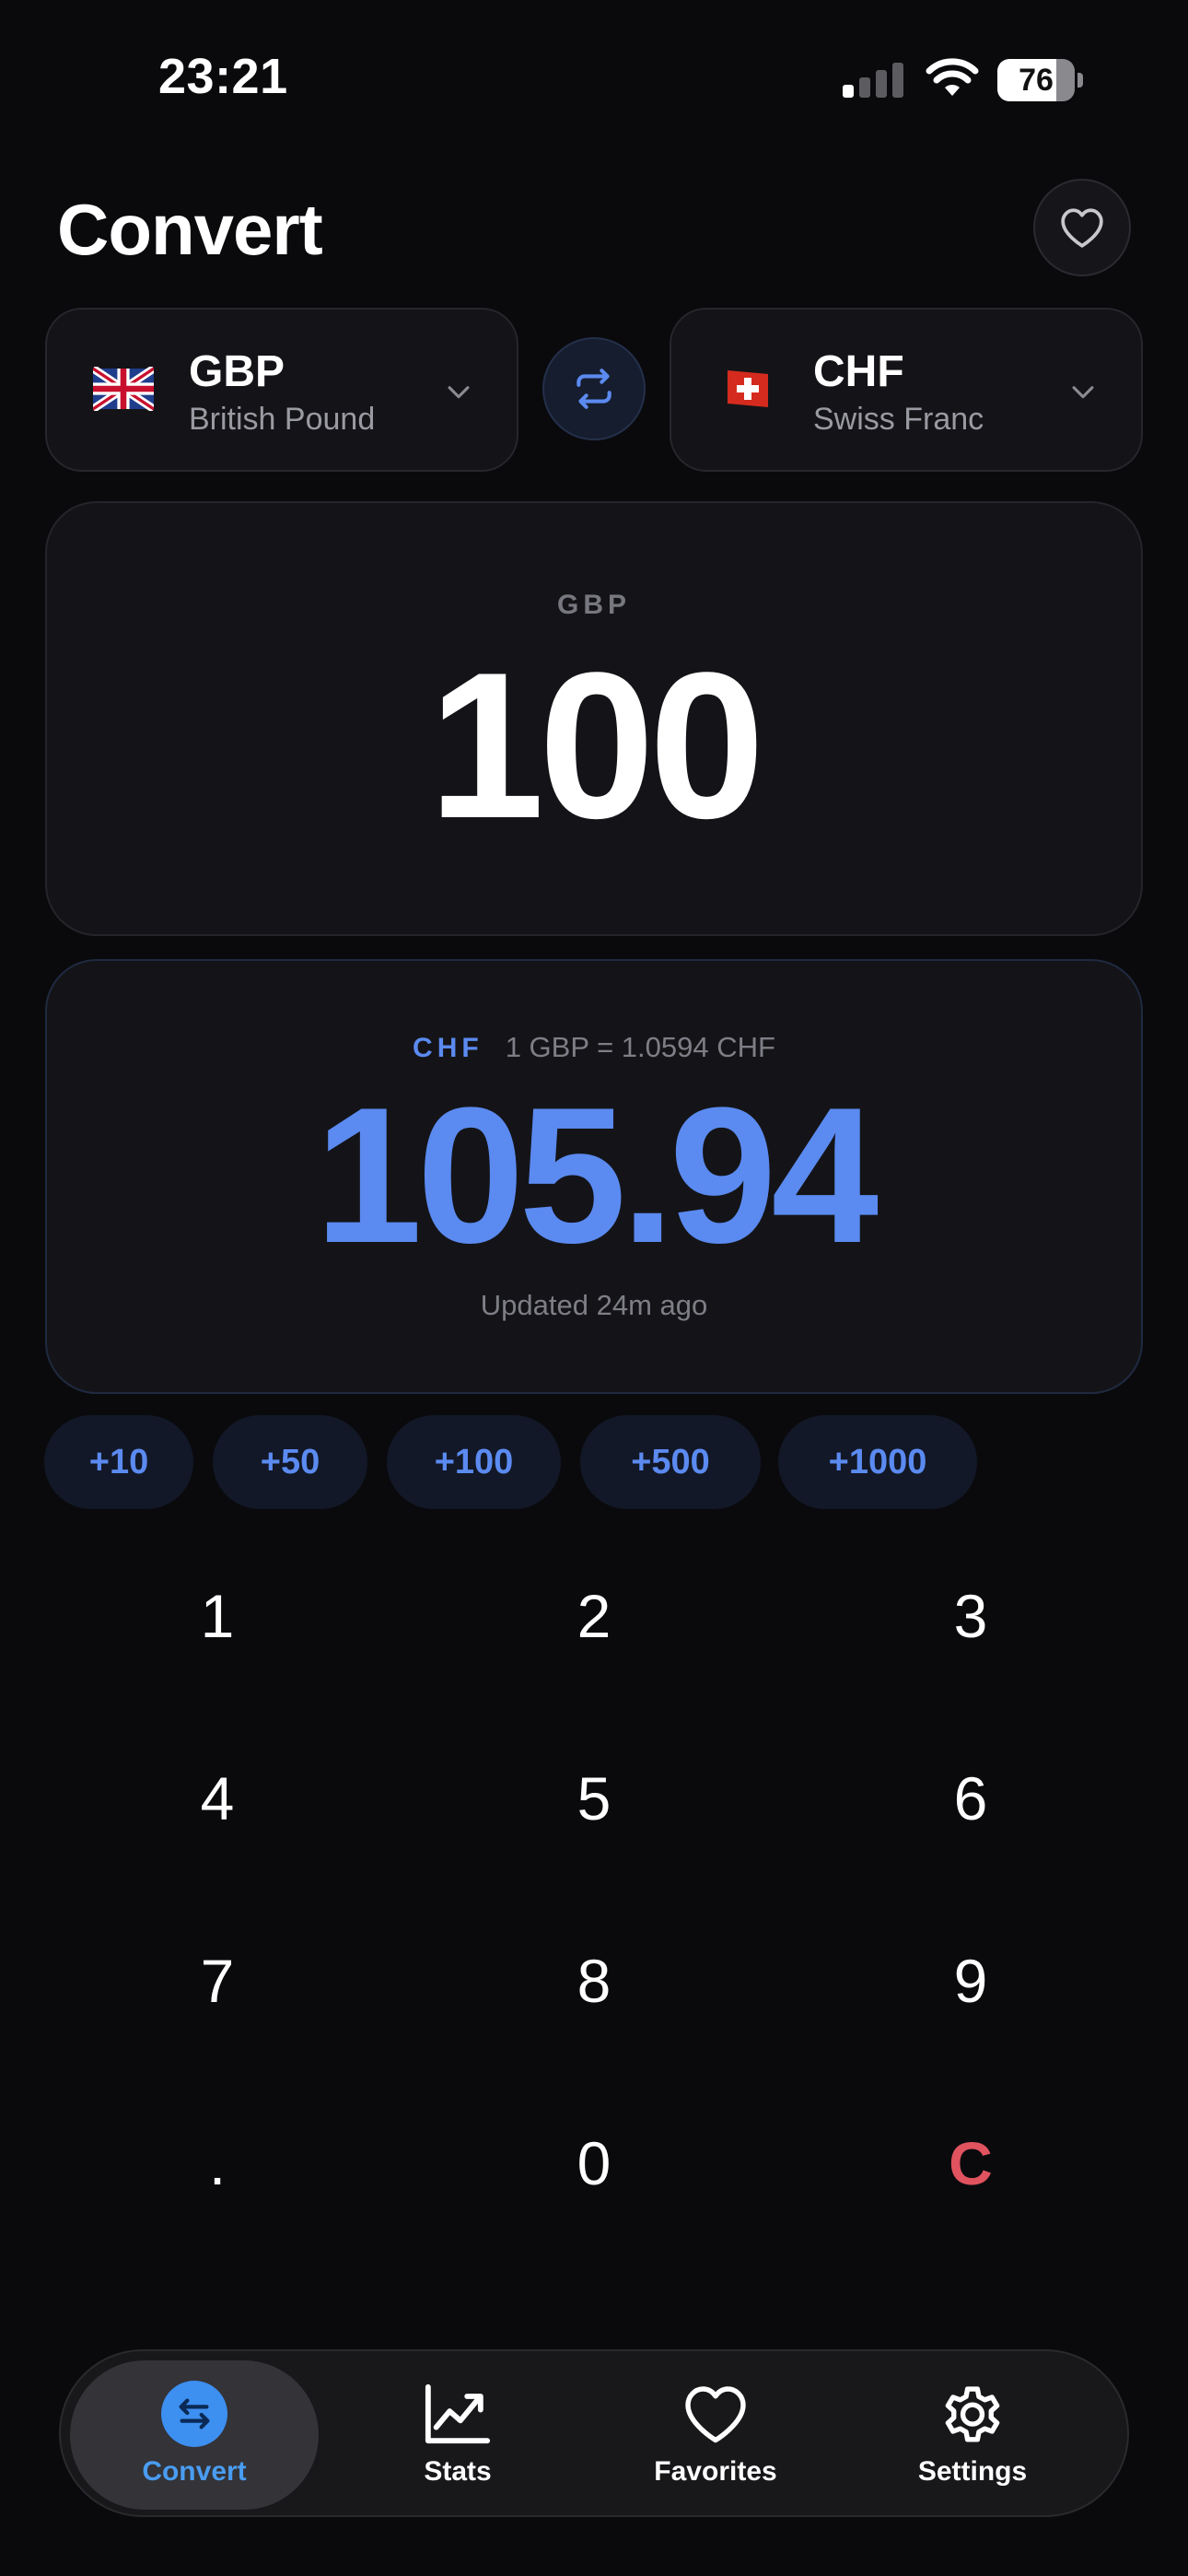  I want to click on quick-add-100-button: +100, so click(474, 1462).